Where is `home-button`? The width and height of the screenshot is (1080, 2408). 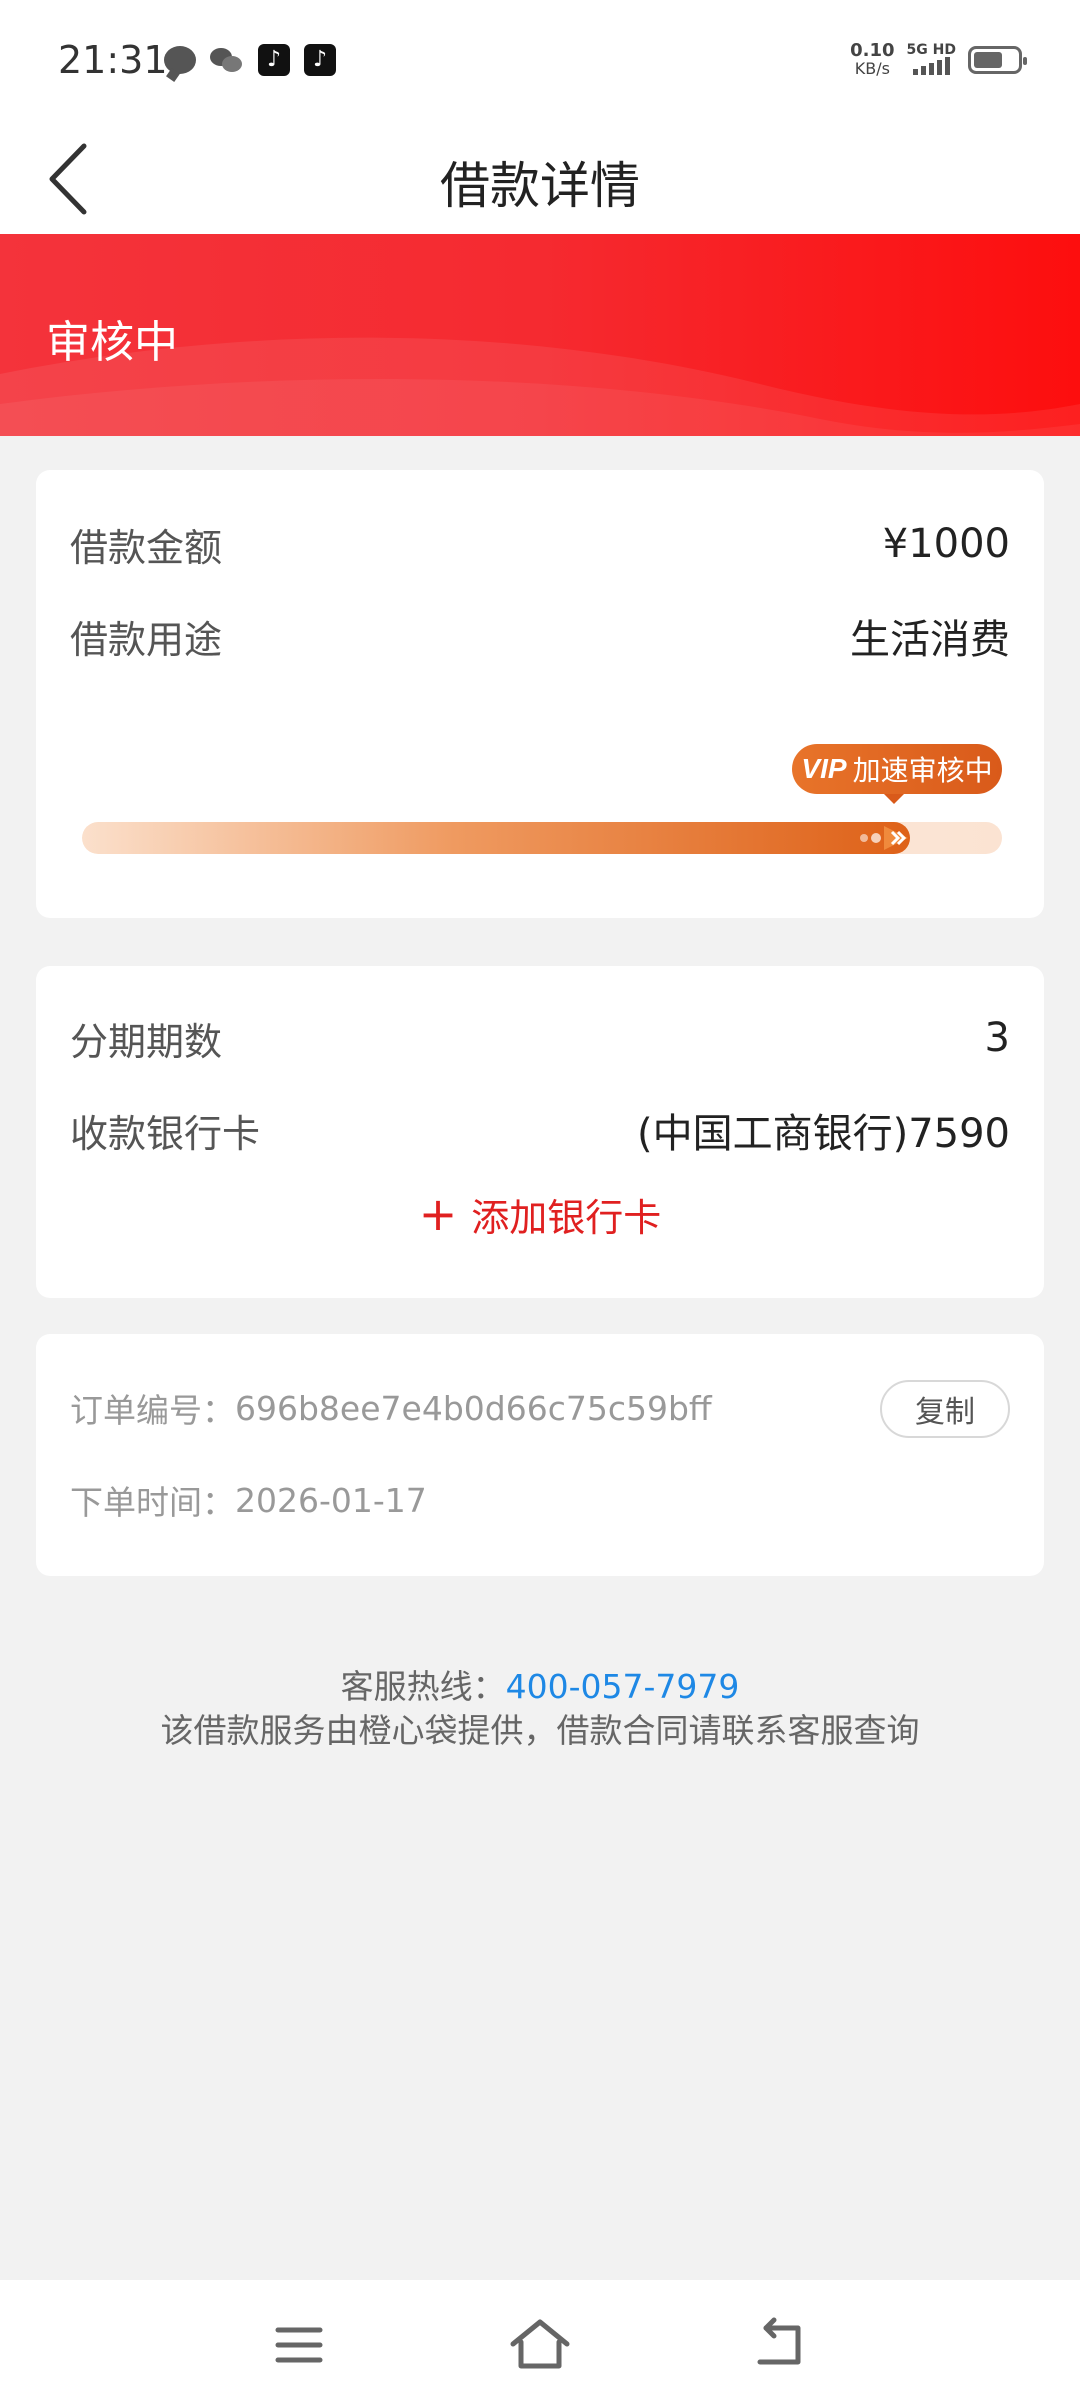 home-button is located at coordinates (540, 2345).